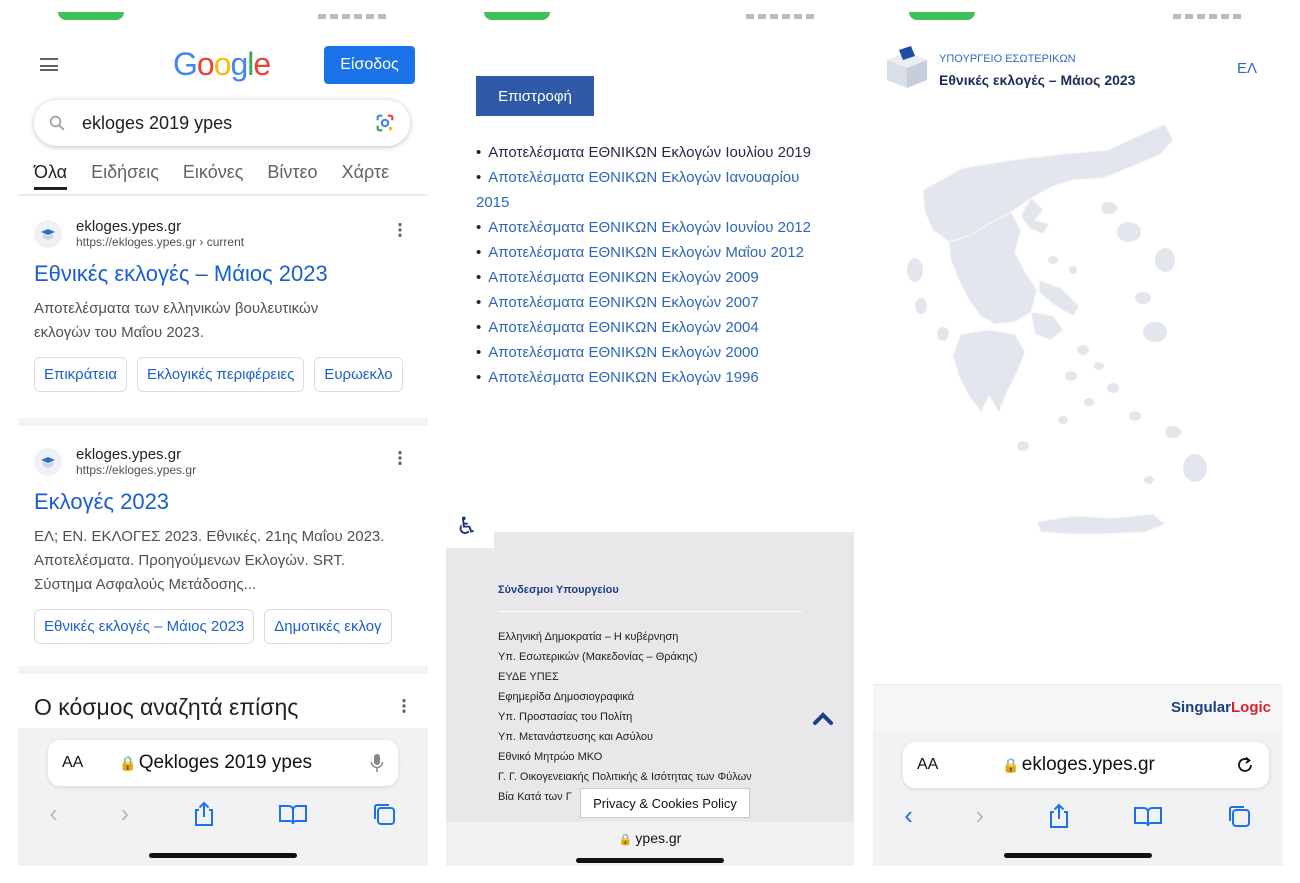  I want to click on safari-compact-bar: 🔒 ypes.gr, so click(650, 844).